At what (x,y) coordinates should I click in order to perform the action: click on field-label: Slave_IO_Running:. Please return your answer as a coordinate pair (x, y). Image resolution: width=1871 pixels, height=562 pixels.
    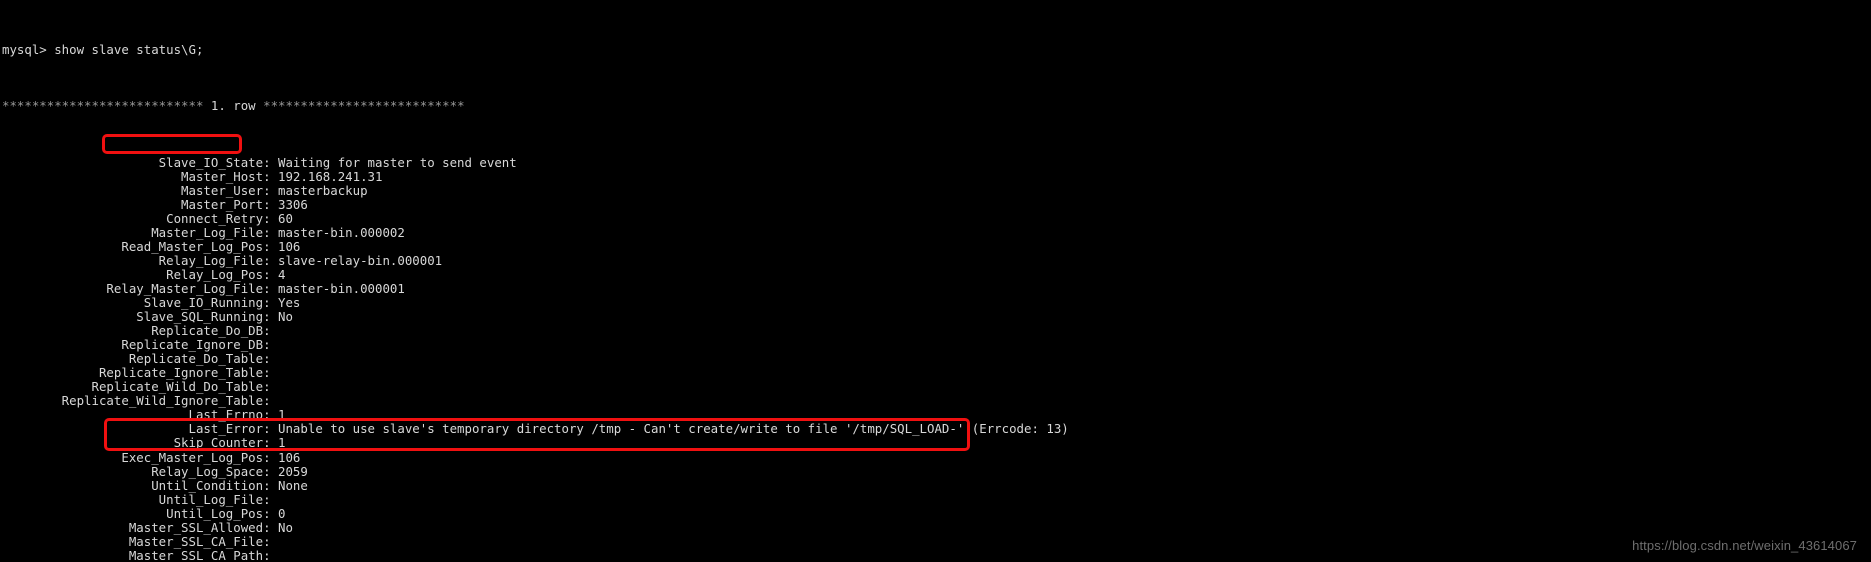
    Looking at the image, I should click on (140, 302).